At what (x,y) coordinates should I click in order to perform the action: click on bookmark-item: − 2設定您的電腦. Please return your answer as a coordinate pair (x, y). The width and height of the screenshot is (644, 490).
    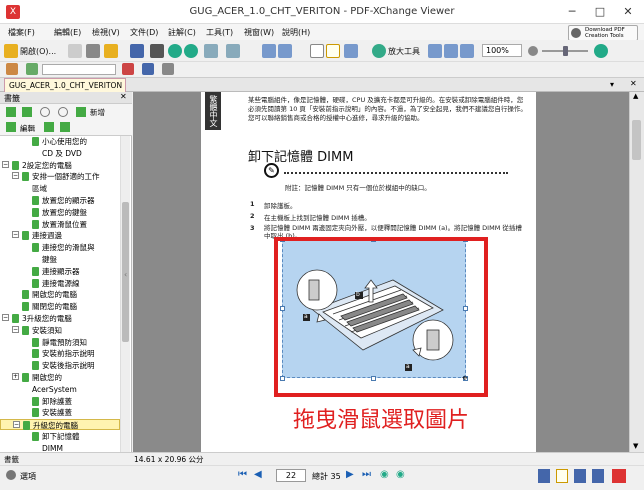
    Looking at the image, I should click on (60, 165).